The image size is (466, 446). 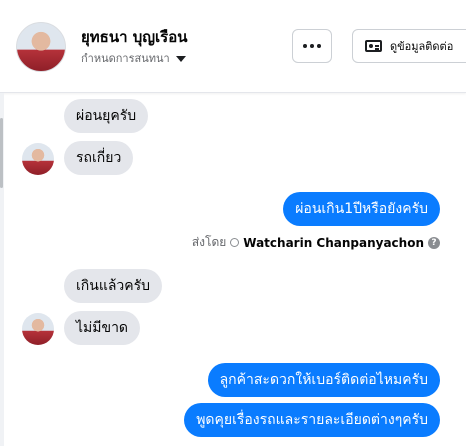 I want to click on message-bubble-incoming: เกินแล้วครับ, so click(x=113, y=286).